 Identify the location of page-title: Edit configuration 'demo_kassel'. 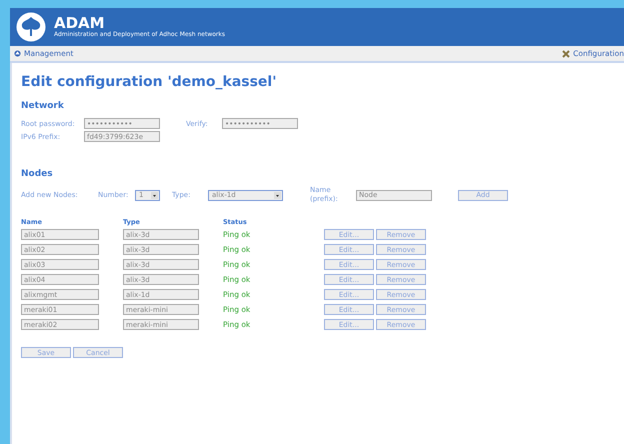
(149, 82).